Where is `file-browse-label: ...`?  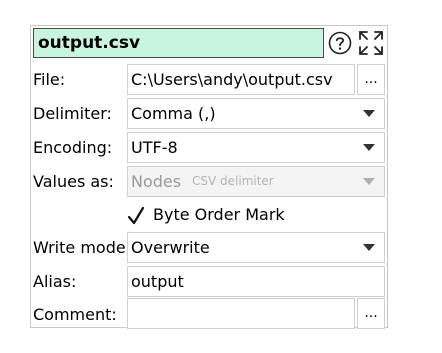
file-browse-label: ... is located at coordinates (371, 79).